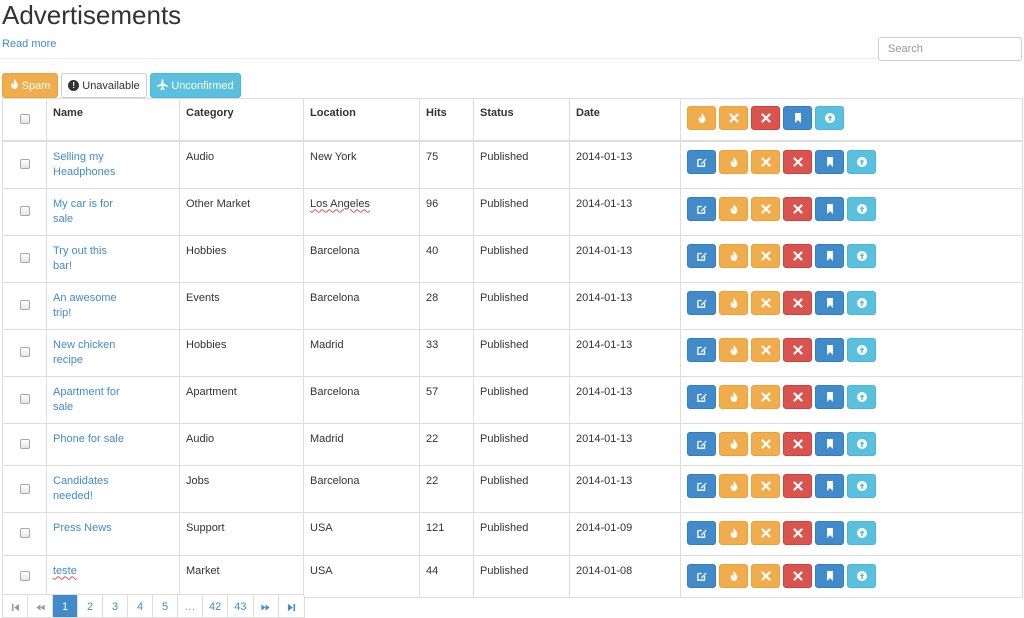 The image size is (1024, 618). Describe the element at coordinates (86, 399) in the screenshot. I see `ad-name-link: Apartment for sale` at that location.